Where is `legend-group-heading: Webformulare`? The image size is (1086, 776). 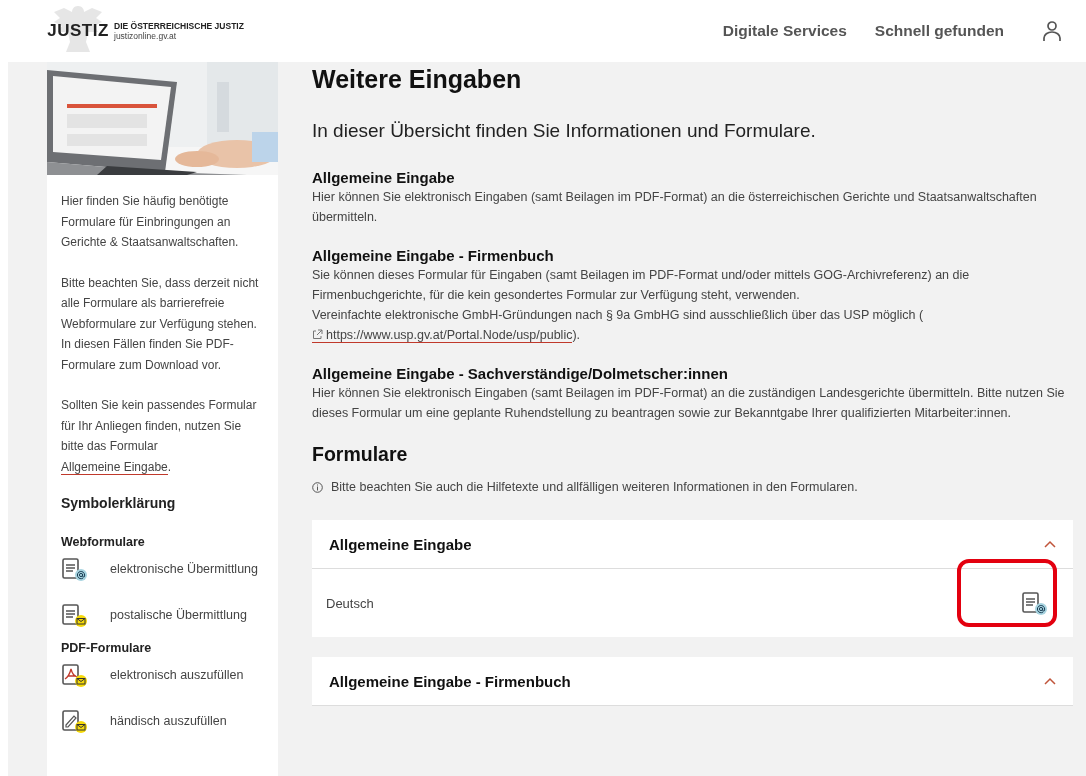
legend-group-heading: Webformulare is located at coordinates (103, 542).